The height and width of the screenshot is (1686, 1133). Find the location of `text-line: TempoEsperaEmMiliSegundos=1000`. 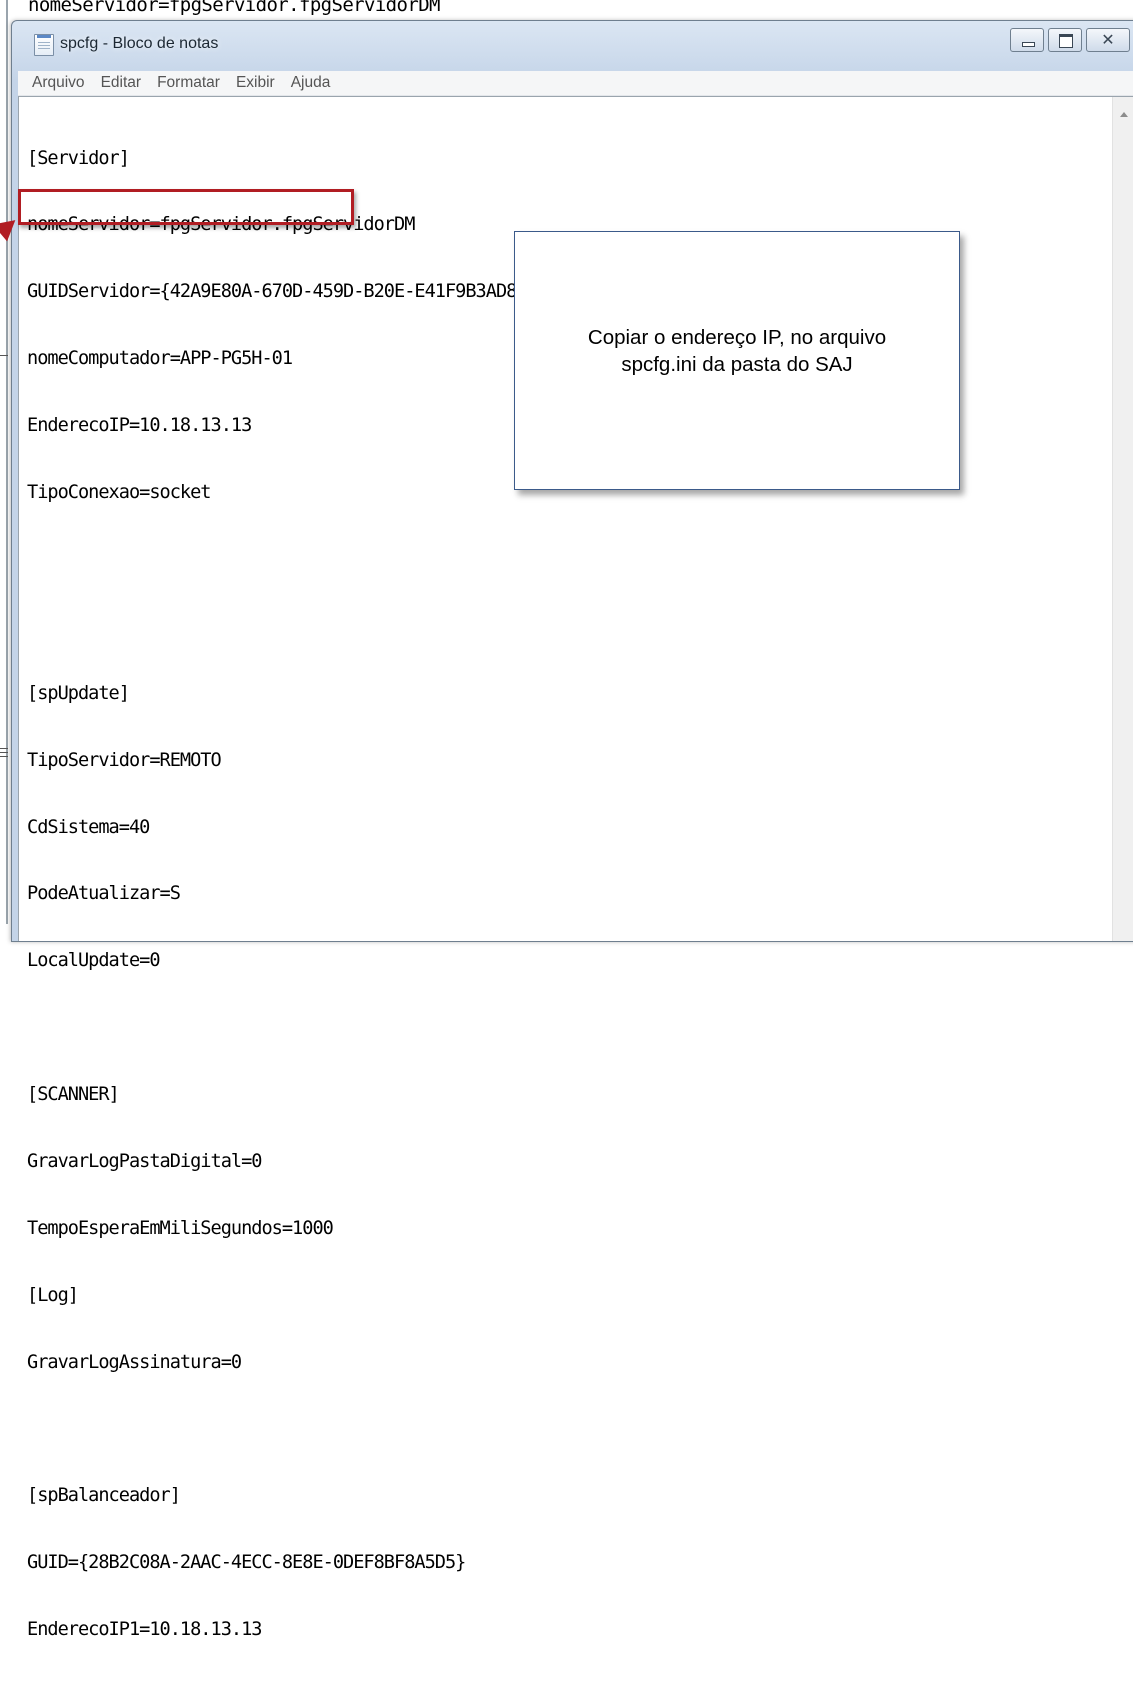

text-line: TempoEsperaEmMiliSegundos=1000 is located at coordinates (180, 1228).